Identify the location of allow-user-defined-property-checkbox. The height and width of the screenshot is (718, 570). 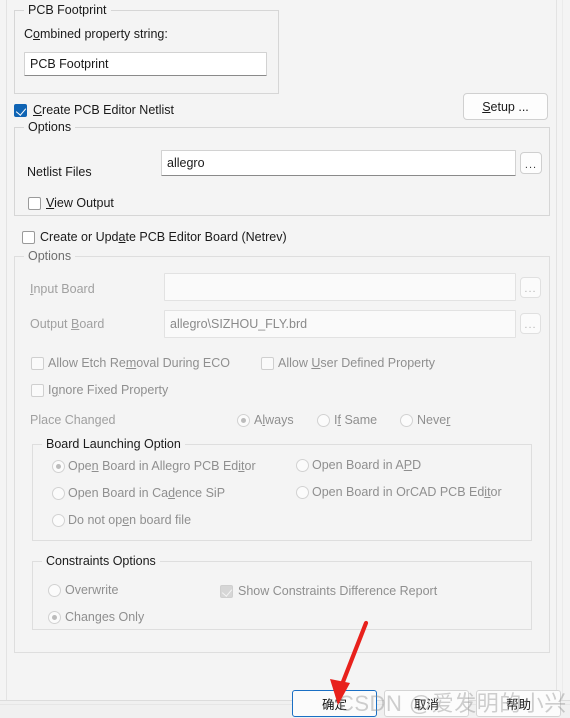
(267, 363).